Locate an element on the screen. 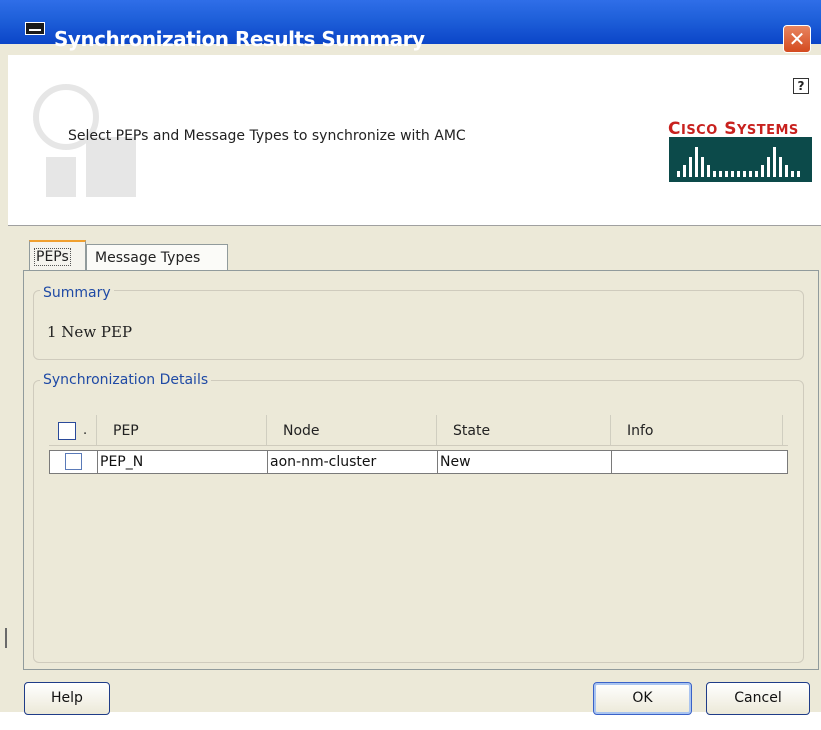  column-header-node-label: Node is located at coordinates (301, 431).